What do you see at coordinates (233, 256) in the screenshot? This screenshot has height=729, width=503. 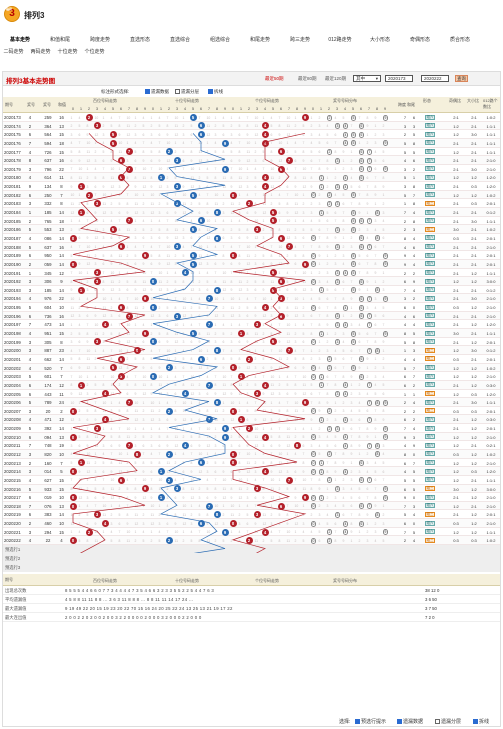 I see `draw-ball: 0` at bounding box center [233, 256].